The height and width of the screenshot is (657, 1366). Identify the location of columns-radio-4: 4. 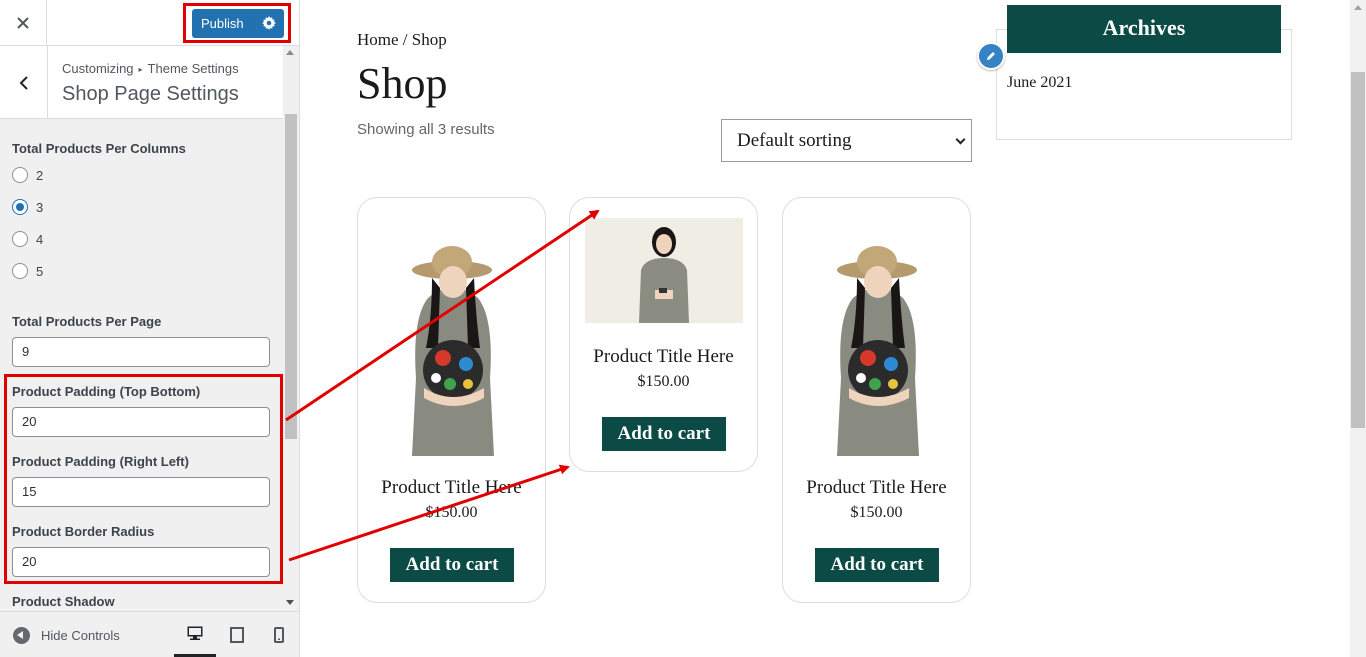
(27, 239).